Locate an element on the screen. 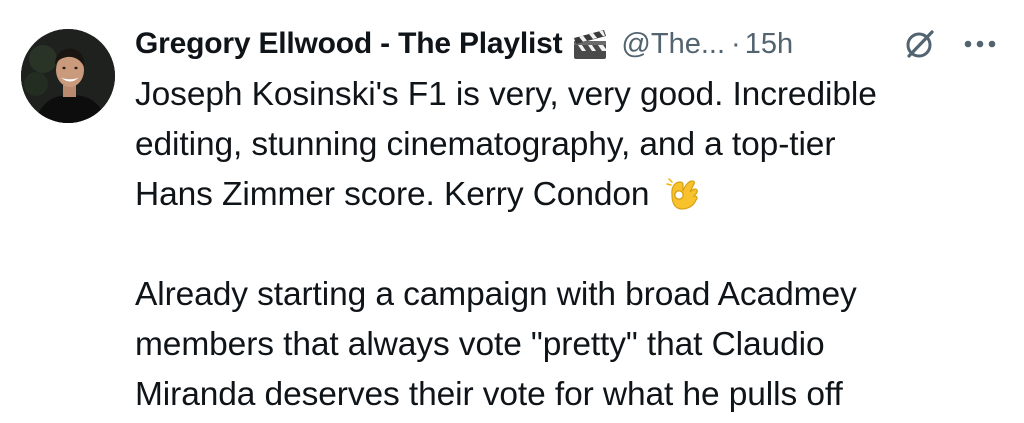 The width and height of the screenshot is (1024, 423). grok-icon is located at coordinates (920, 44).